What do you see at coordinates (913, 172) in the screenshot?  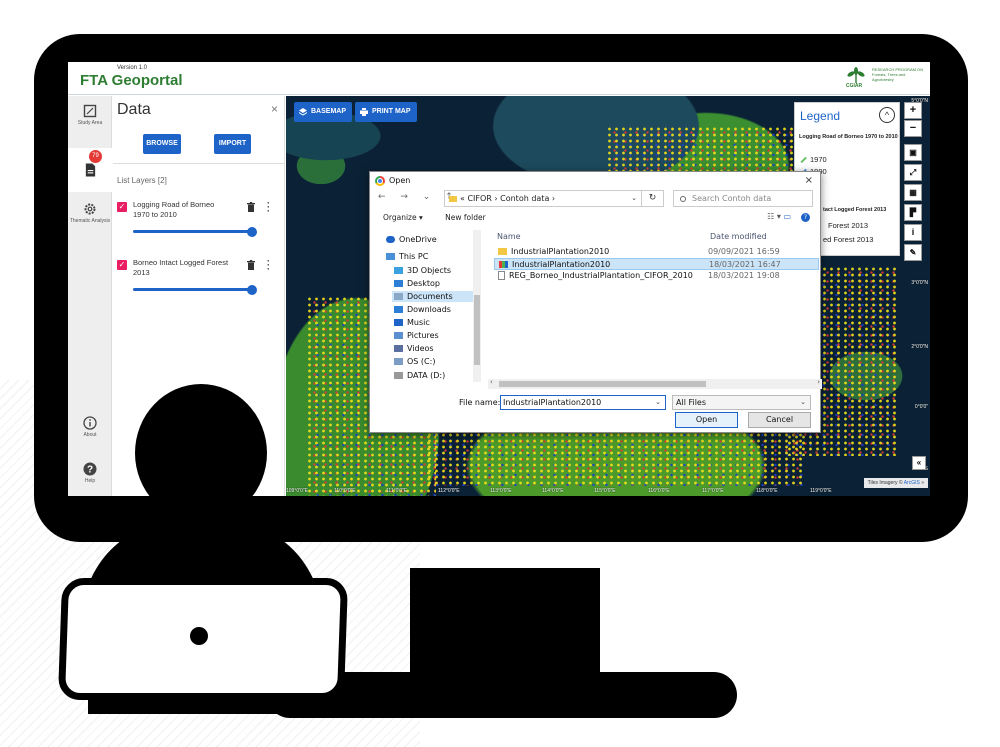 I see `fullscreen-button: ⤢` at bounding box center [913, 172].